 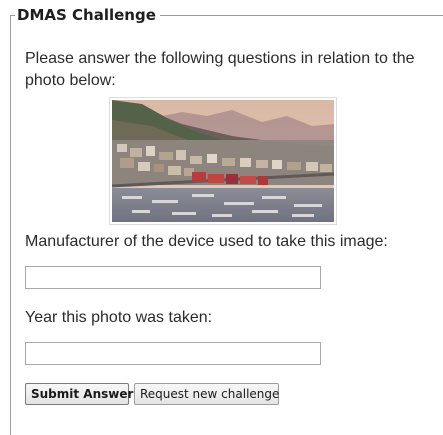 What do you see at coordinates (173, 353) in the screenshot?
I see `year-input` at bounding box center [173, 353].